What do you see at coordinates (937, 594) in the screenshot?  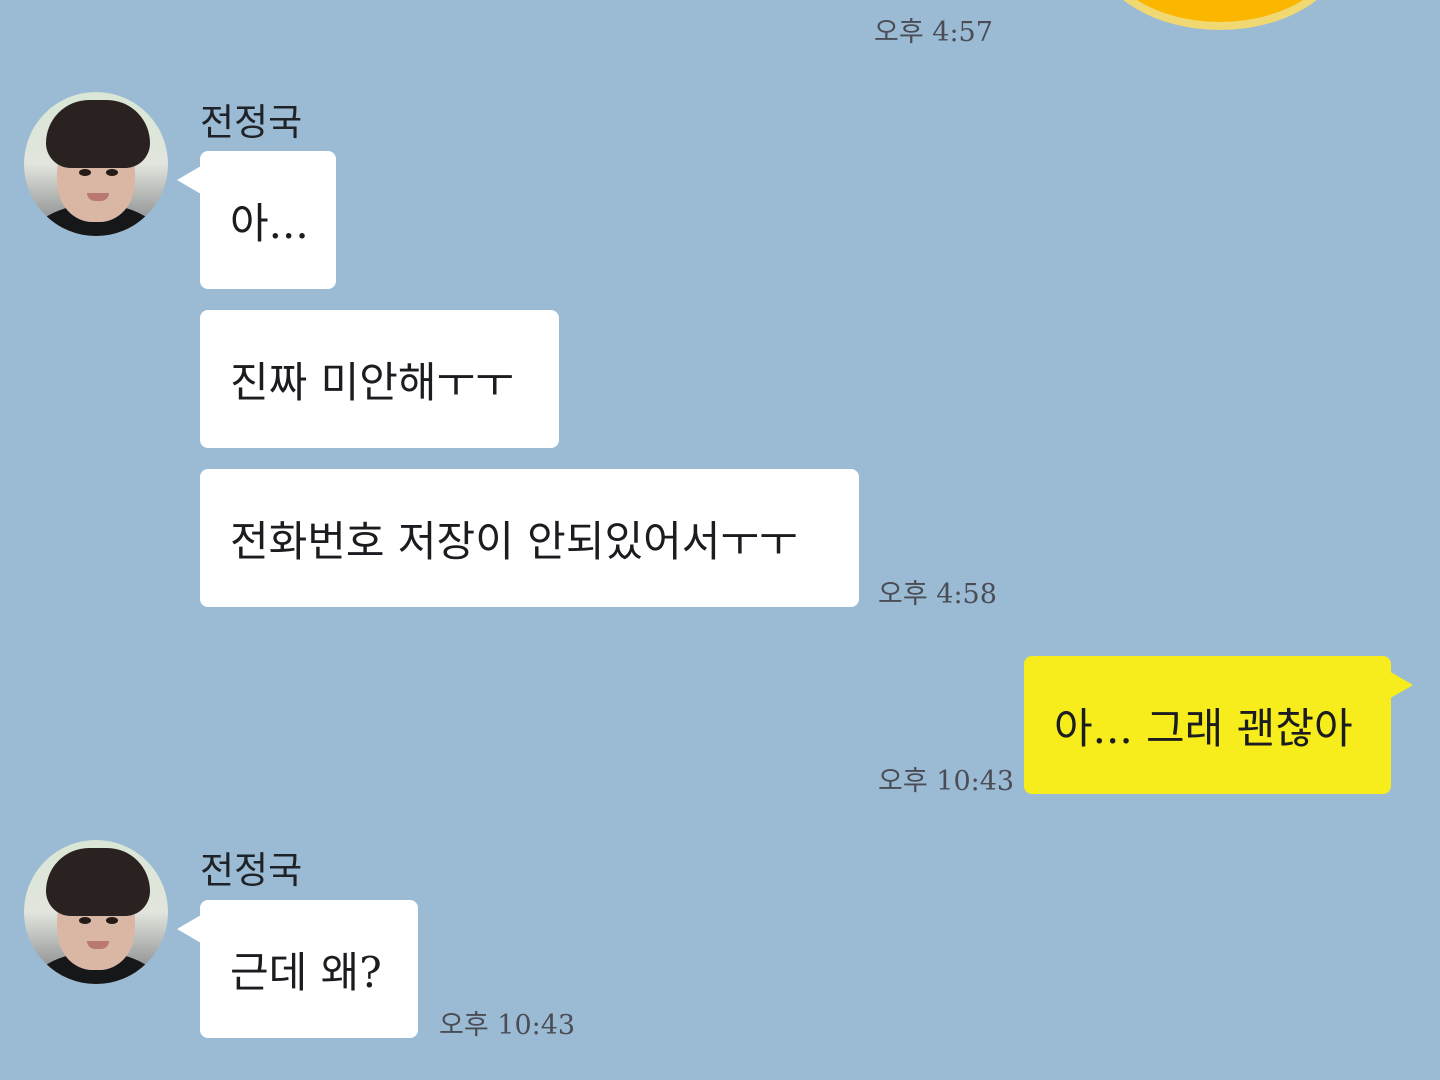 I see `message-time: 오후 4:58` at bounding box center [937, 594].